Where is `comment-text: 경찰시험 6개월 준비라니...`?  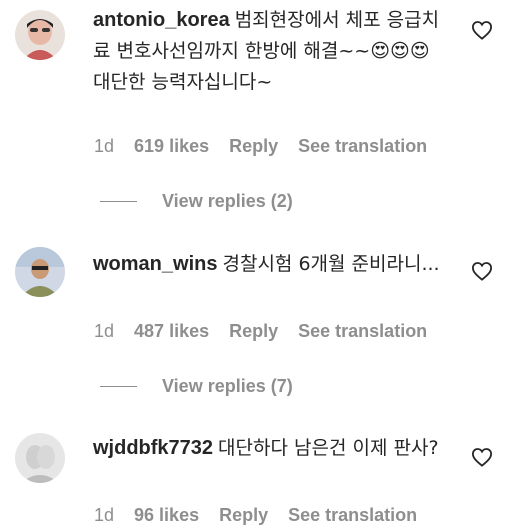 comment-text: 경찰시험 6개월 준비라니... is located at coordinates (331, 264).